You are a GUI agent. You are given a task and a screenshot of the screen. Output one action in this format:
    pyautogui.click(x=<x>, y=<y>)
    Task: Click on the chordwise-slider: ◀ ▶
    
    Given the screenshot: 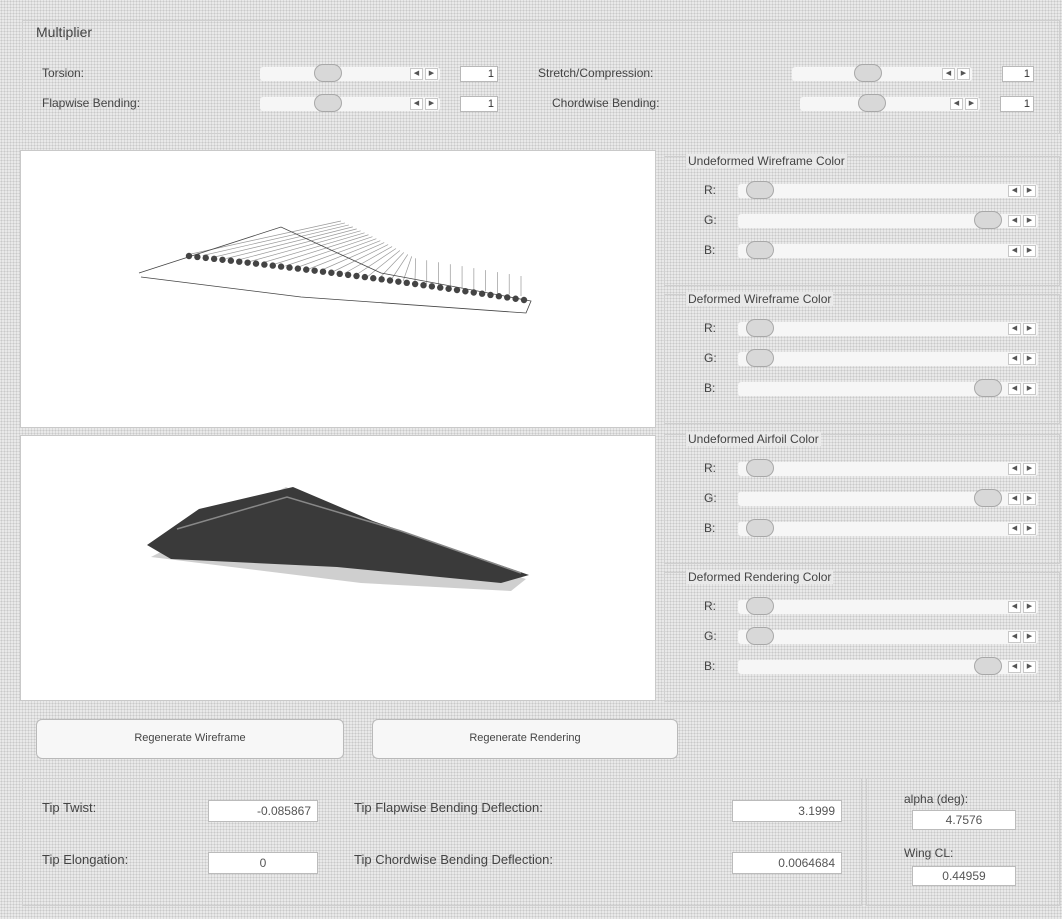 What is the action you would take?
    pyautogui.click(x=890, y=103)
    